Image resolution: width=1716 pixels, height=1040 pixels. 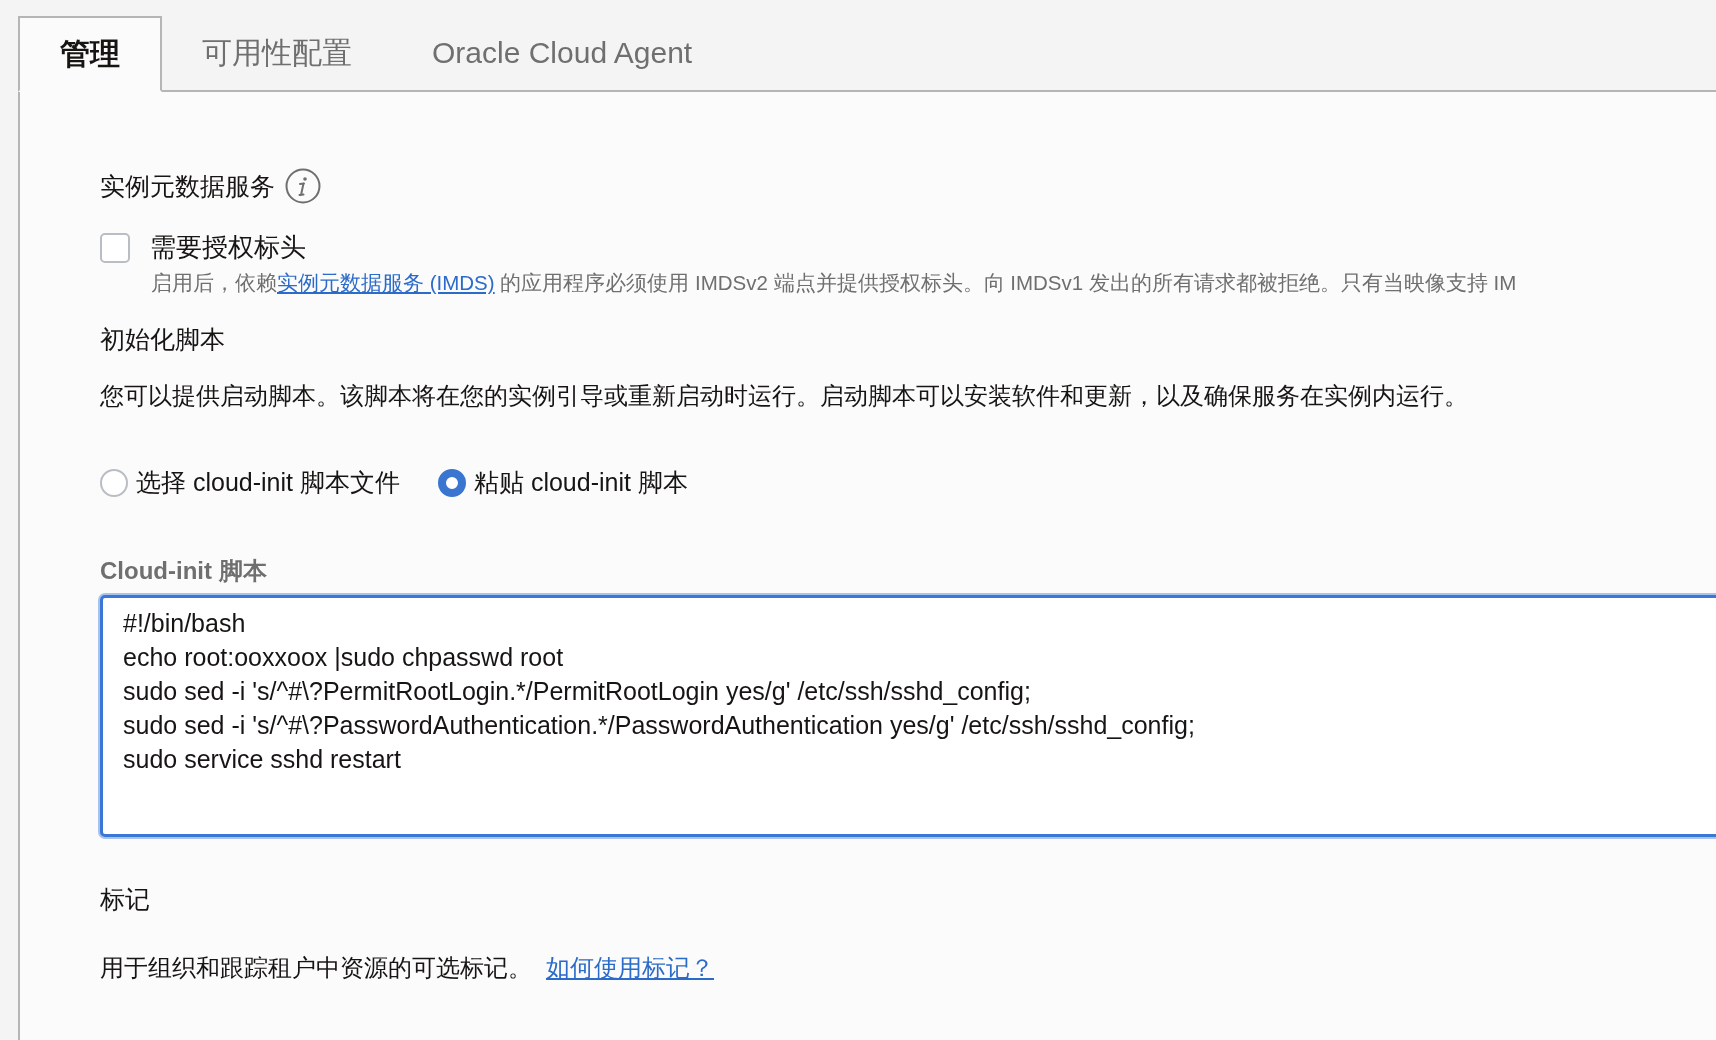 What do you see at coordinates (834, 283) in the screenshot?
I see `help-text: 启用后，依赖实例元数据服务 (IMDS) 的应用程序必须使用 IMDSv2 端点并提供授权标头。向 IMDSv1 发出的所有请求都被拒绝。只有当映像支持 IM` at bounding box center [834, 283].